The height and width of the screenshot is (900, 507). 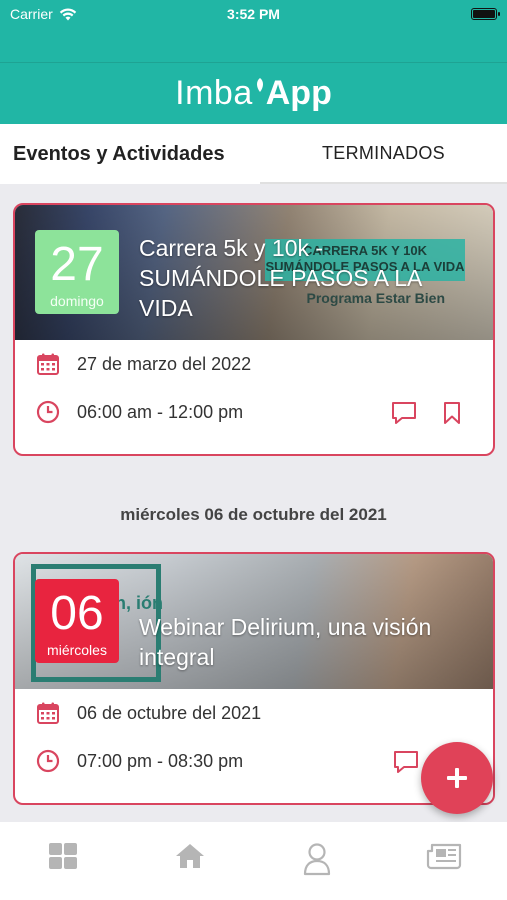 What do you see at coordinates (253, 514) in the screenshot?
I see `section-date-header: miércoles 06 de octubre del 2021` at bounding box center [253, 514].